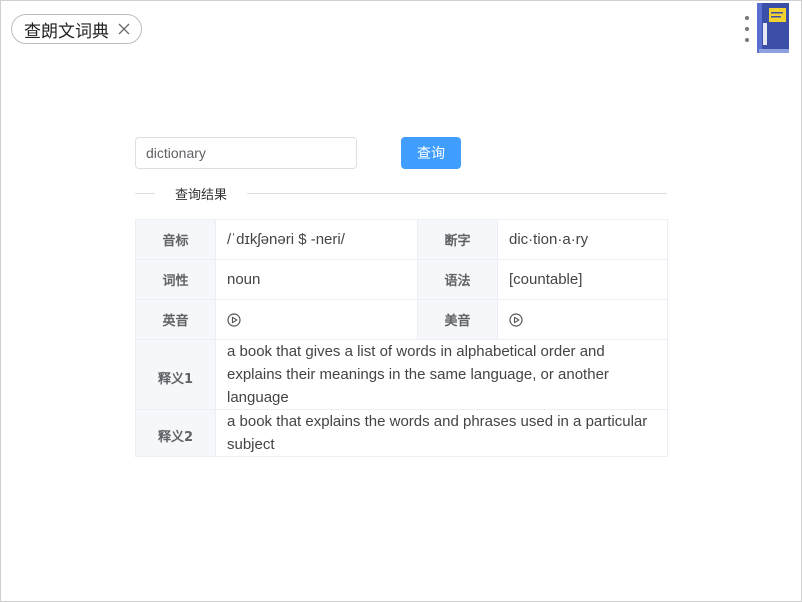 The height and width of the screenshot is (602, 802). What do you see at coordinates (175, 374) in the screenshot?
I see `definition1-label: 释义1` at bounding box center [175, 374].